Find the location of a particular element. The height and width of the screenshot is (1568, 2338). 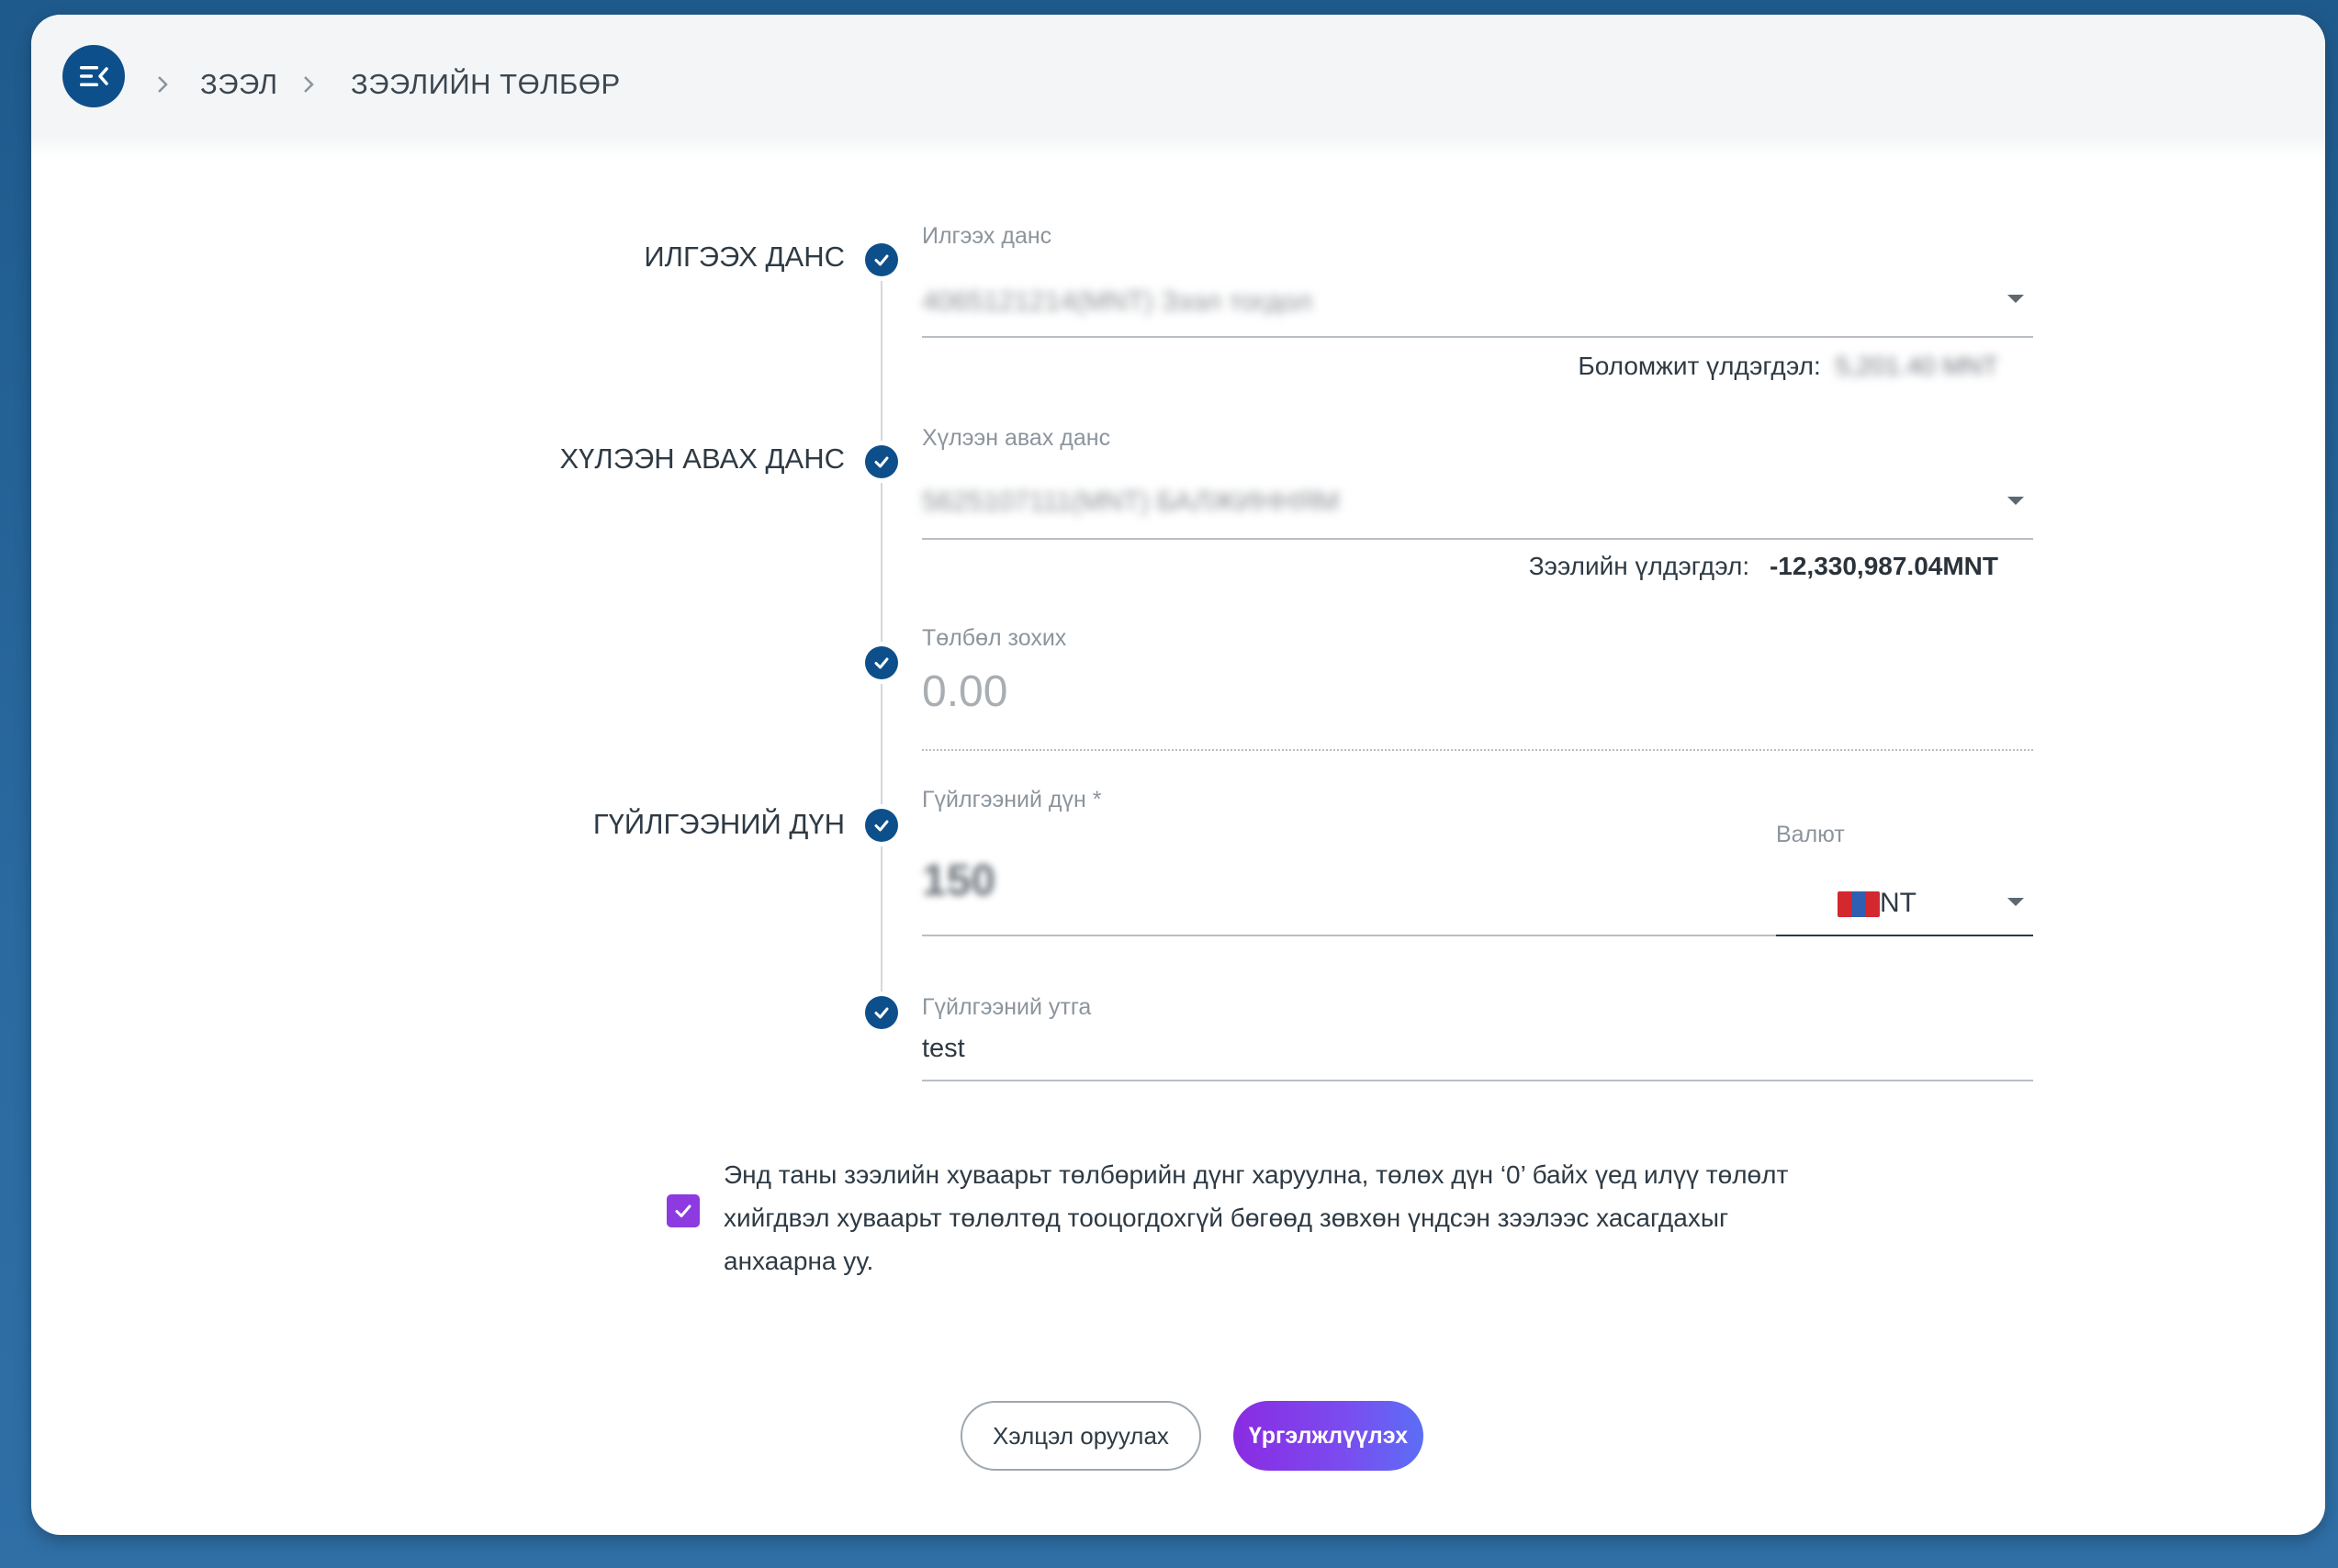

step-check-payable is located at coordinates (882, 663).